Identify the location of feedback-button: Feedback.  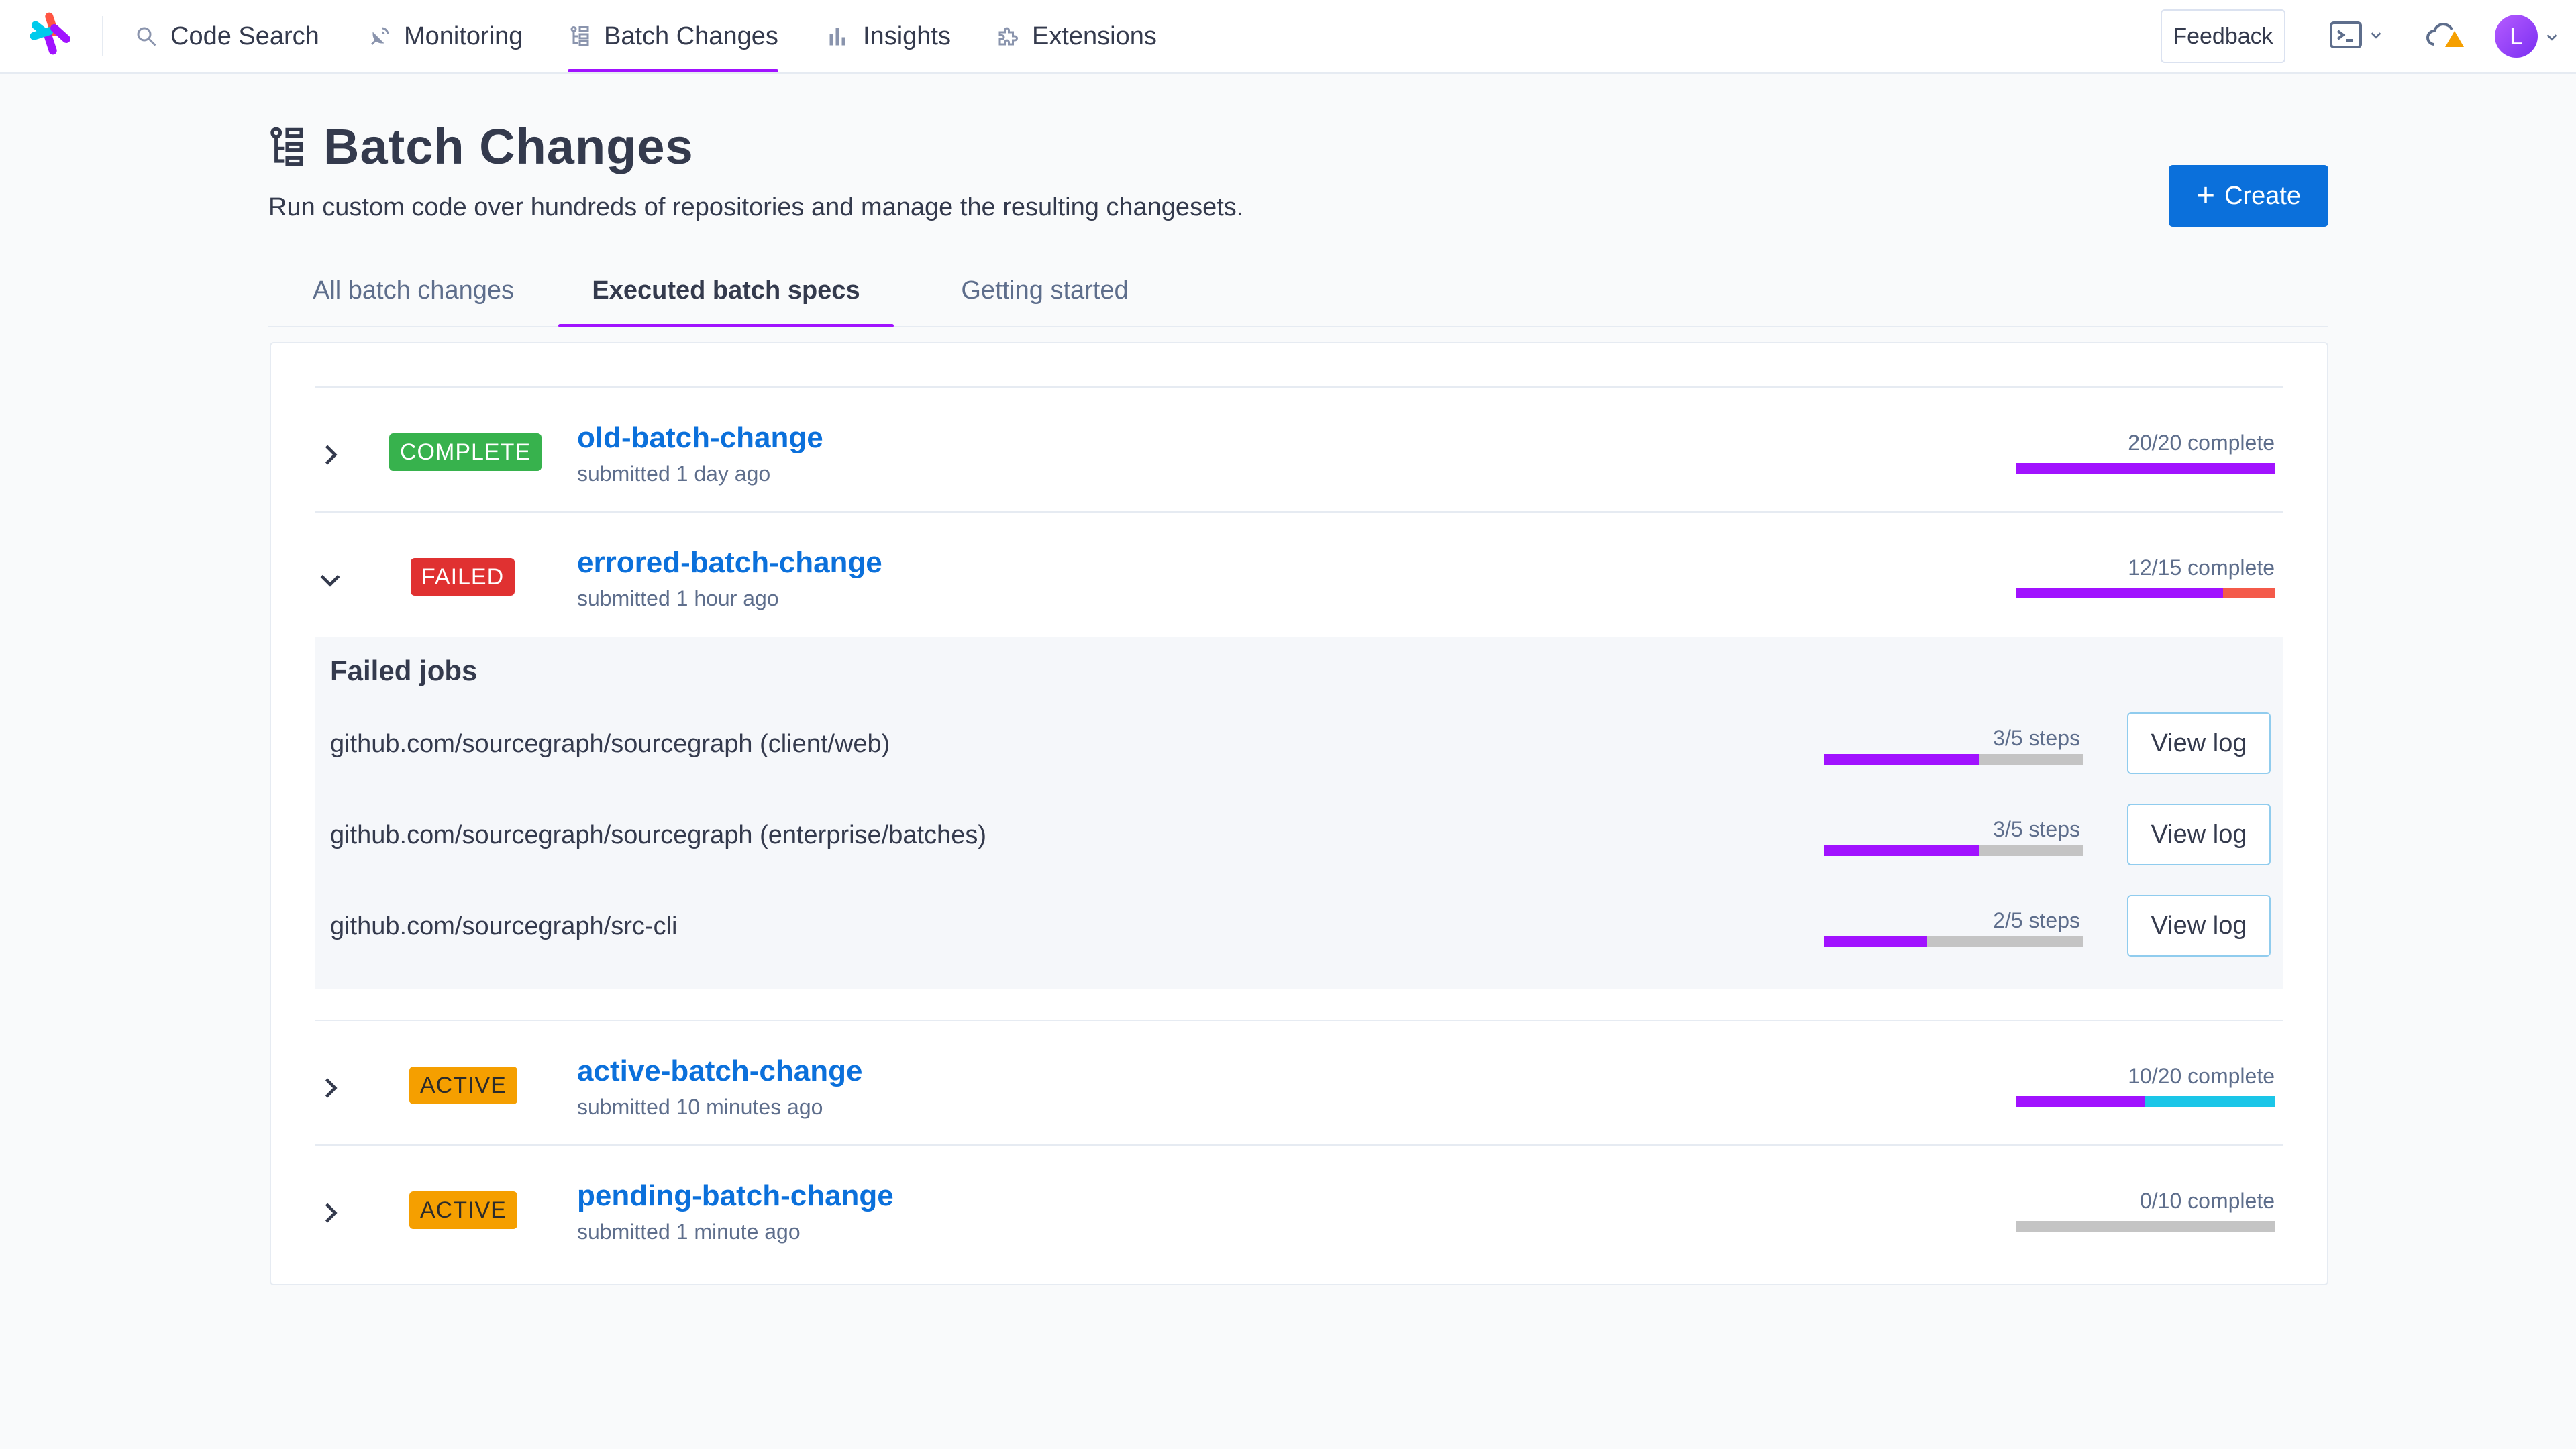
(2223, 36).